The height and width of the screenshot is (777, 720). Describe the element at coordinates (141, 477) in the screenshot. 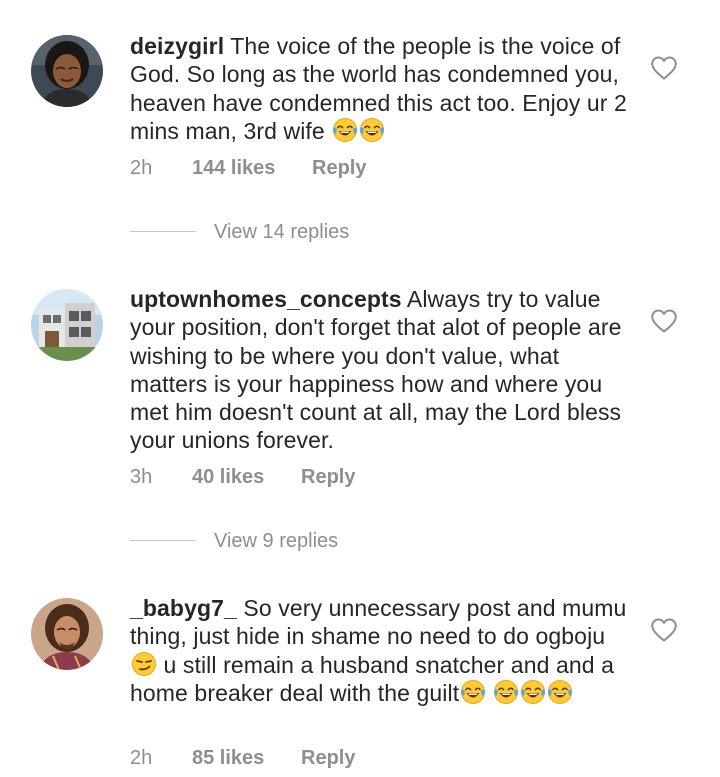

I see `comment-time: 3h` at that location.